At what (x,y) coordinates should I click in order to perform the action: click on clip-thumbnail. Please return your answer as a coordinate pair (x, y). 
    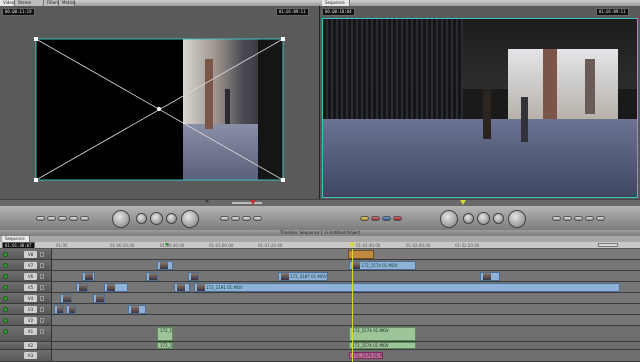
    Looking at the image, I should click on (60, 309).